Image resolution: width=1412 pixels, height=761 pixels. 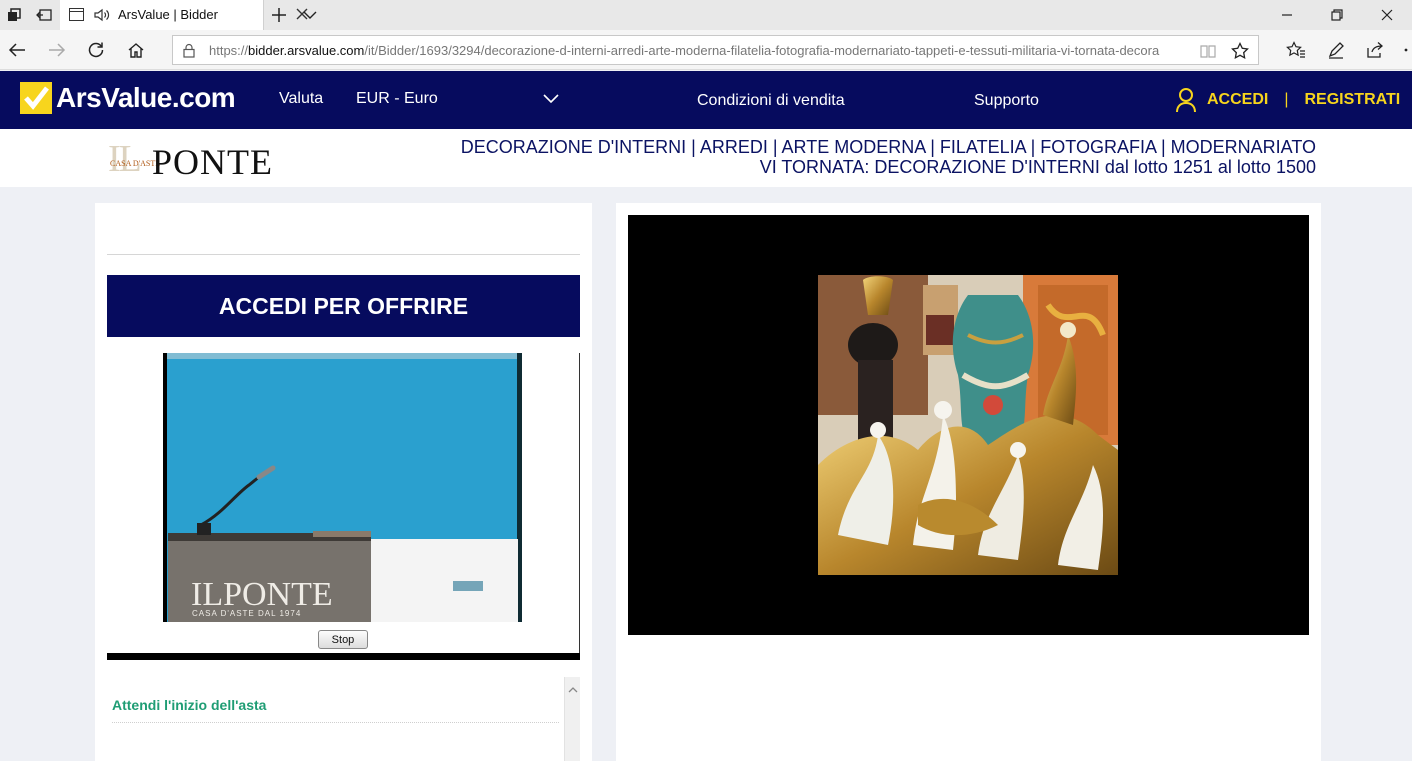 What do you see at coordinates (262, 594) in the screenshot?
I see `podium-brand: ILPONTE` at bounding box center [262, 594].